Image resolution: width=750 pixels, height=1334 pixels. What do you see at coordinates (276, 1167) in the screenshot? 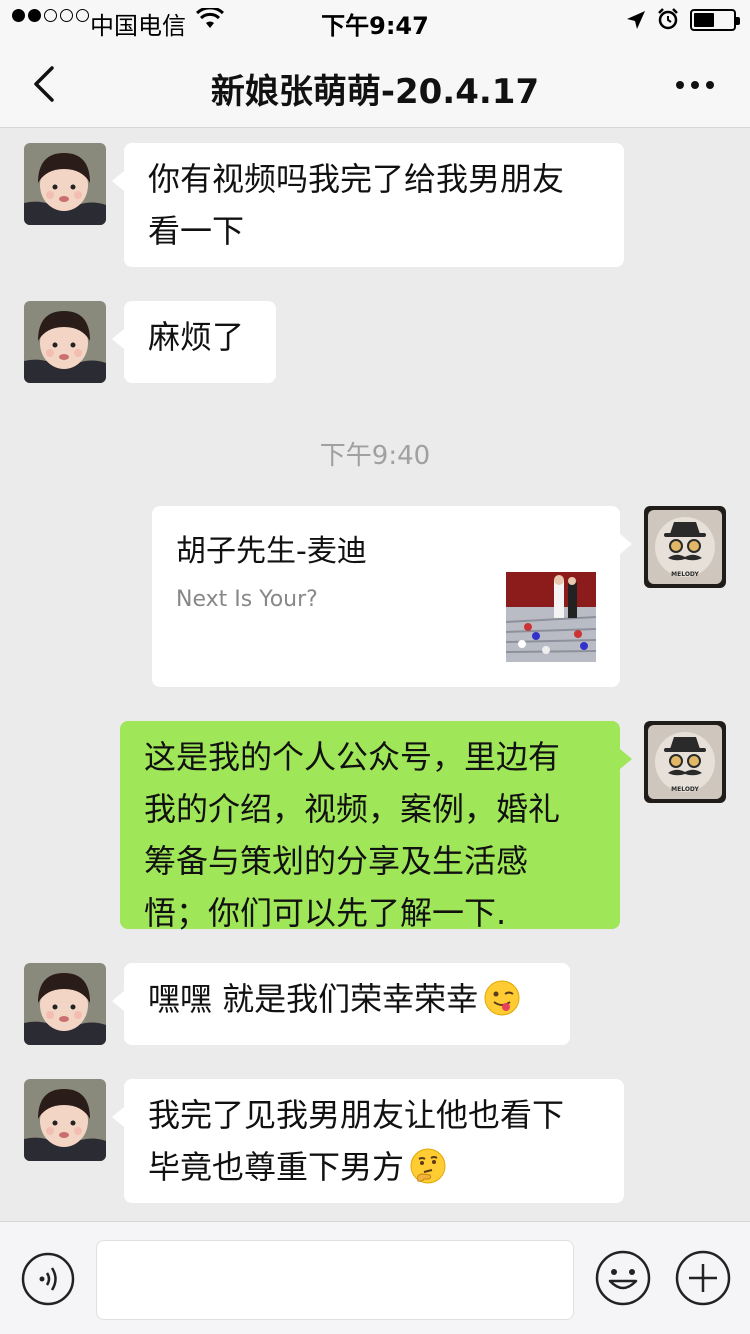
I see `message-text-line: 毕竟也尊重下男方` at bounding box center [276, 1167].